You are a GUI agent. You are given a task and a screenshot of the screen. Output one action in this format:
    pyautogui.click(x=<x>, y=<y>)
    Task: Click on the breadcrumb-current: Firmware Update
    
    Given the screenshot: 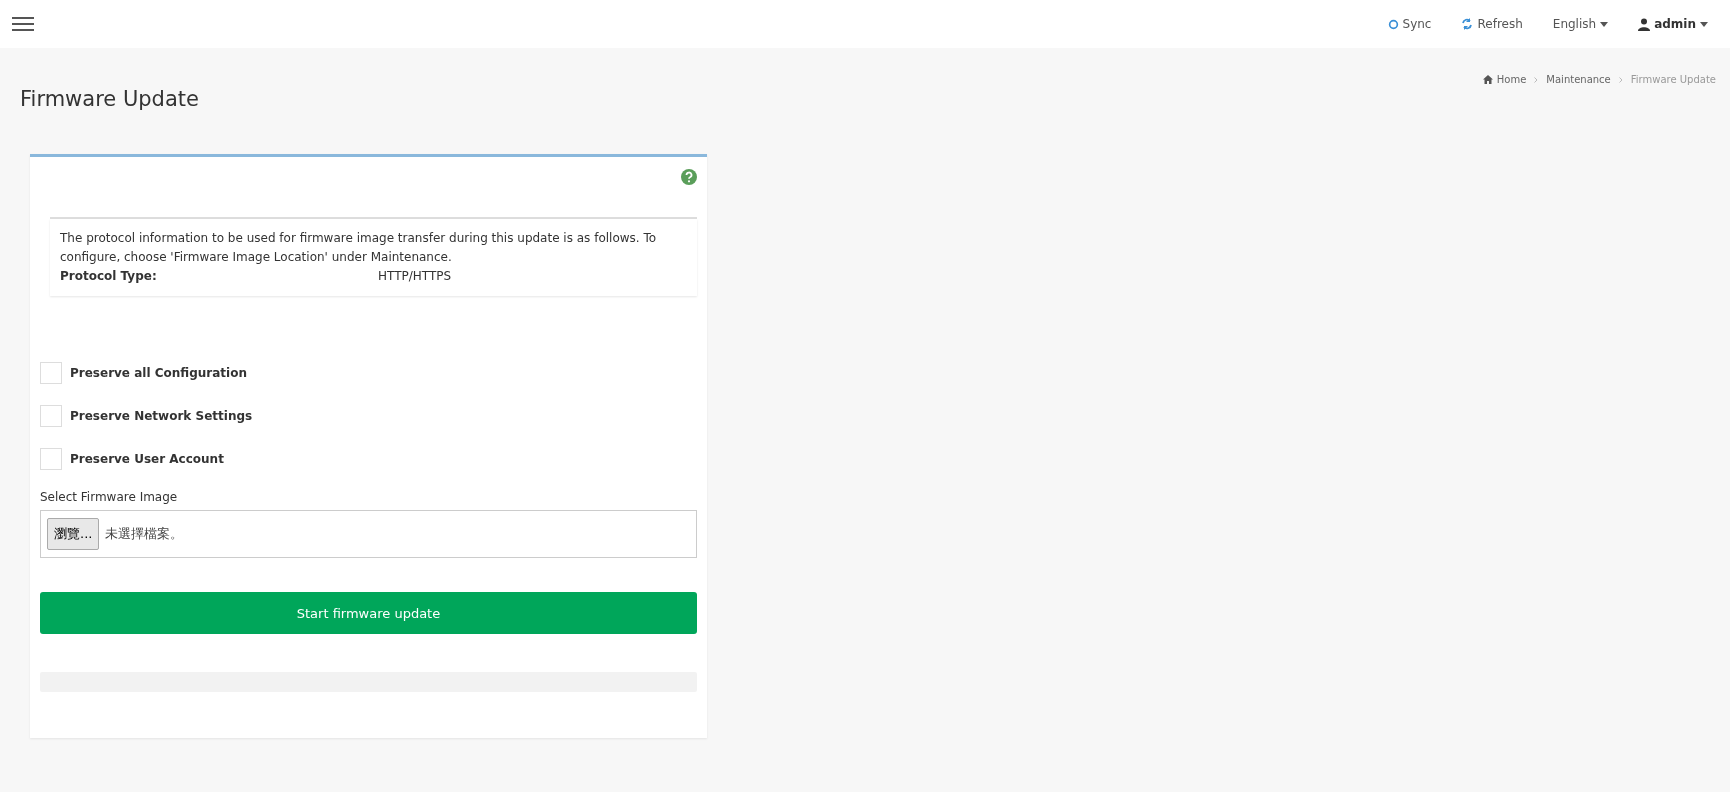 What is the action you would take?
    pyautogui.click(x=1673, y=79)
    